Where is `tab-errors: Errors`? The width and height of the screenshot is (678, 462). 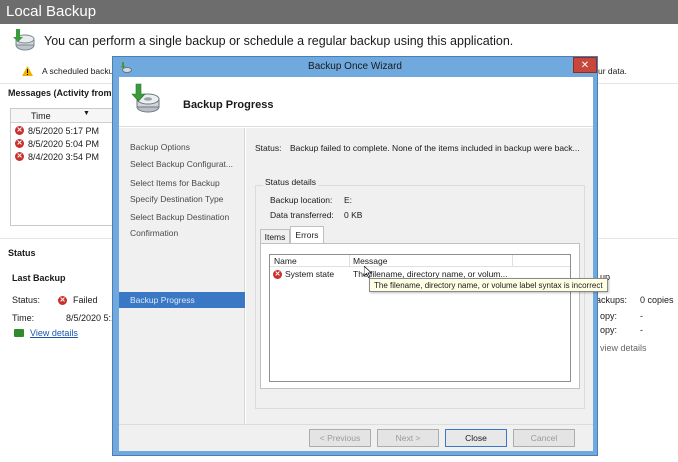 tab-errors: Errors is located at coordinates (307, 234).